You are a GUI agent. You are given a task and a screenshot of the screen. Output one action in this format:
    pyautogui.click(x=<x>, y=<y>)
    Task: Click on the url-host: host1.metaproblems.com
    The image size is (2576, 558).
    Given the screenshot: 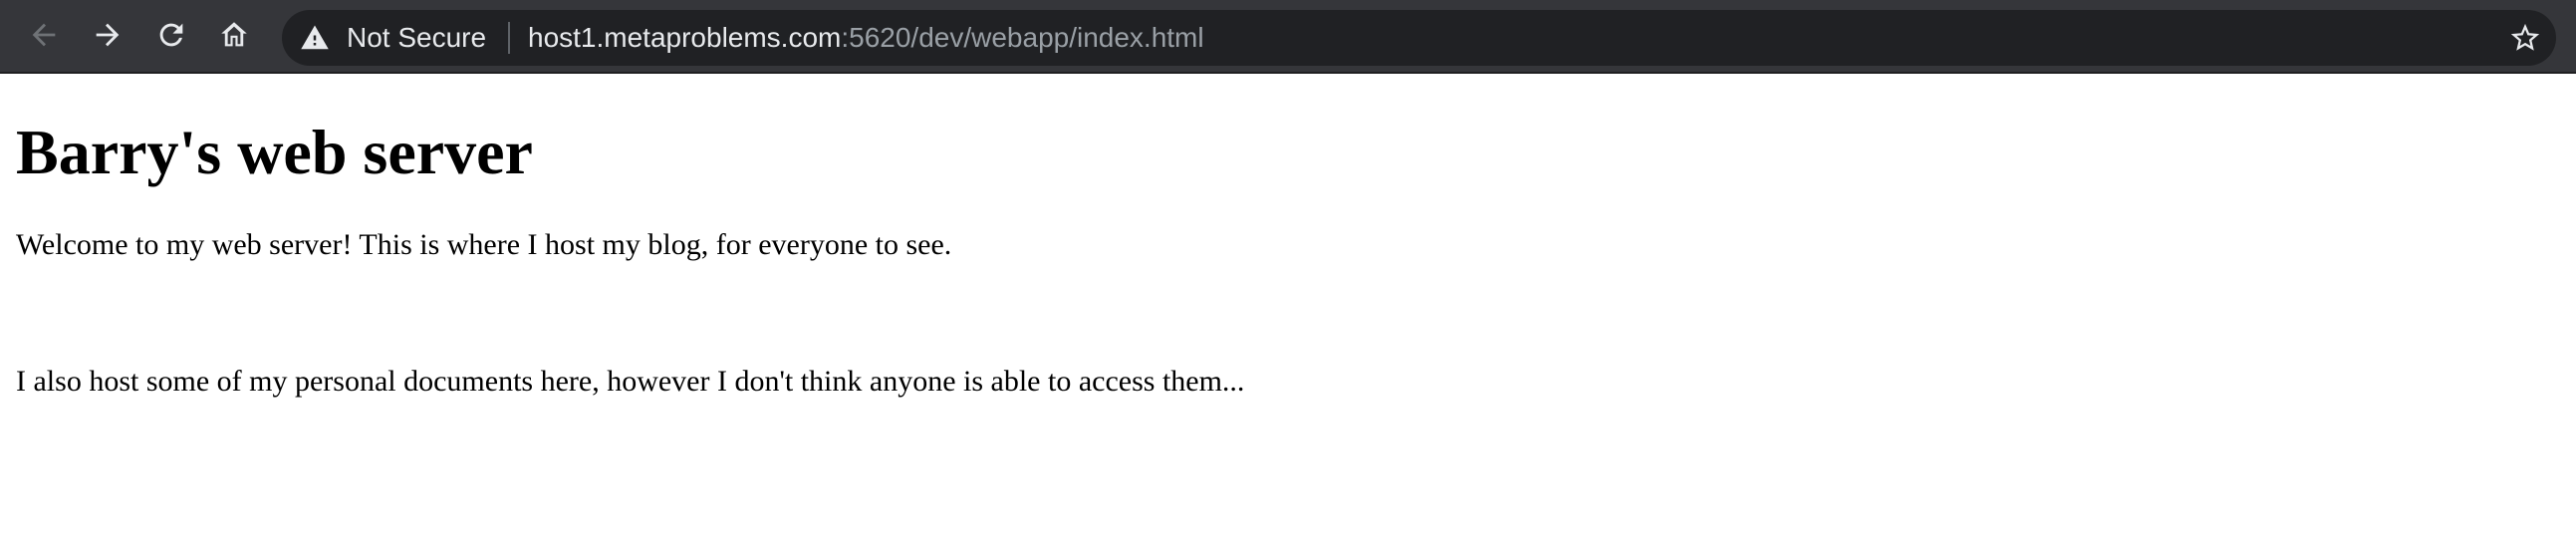 What is the action you would take?
    pyautogui.click(x=685, y=37)
    